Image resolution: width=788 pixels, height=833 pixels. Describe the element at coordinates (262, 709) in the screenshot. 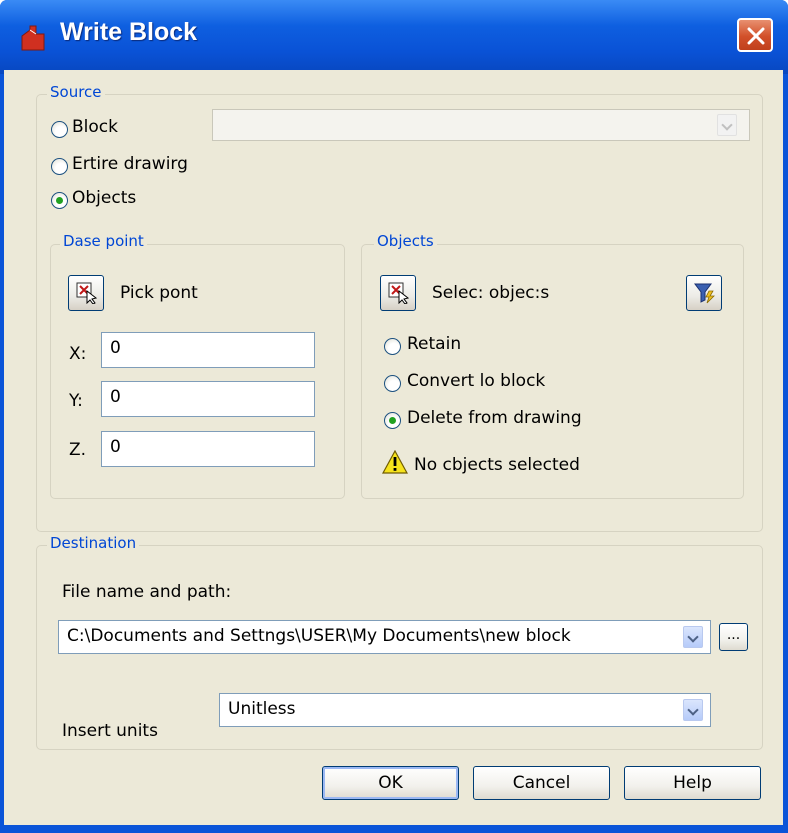

I see `insert-units-value: Unitless` at that location.